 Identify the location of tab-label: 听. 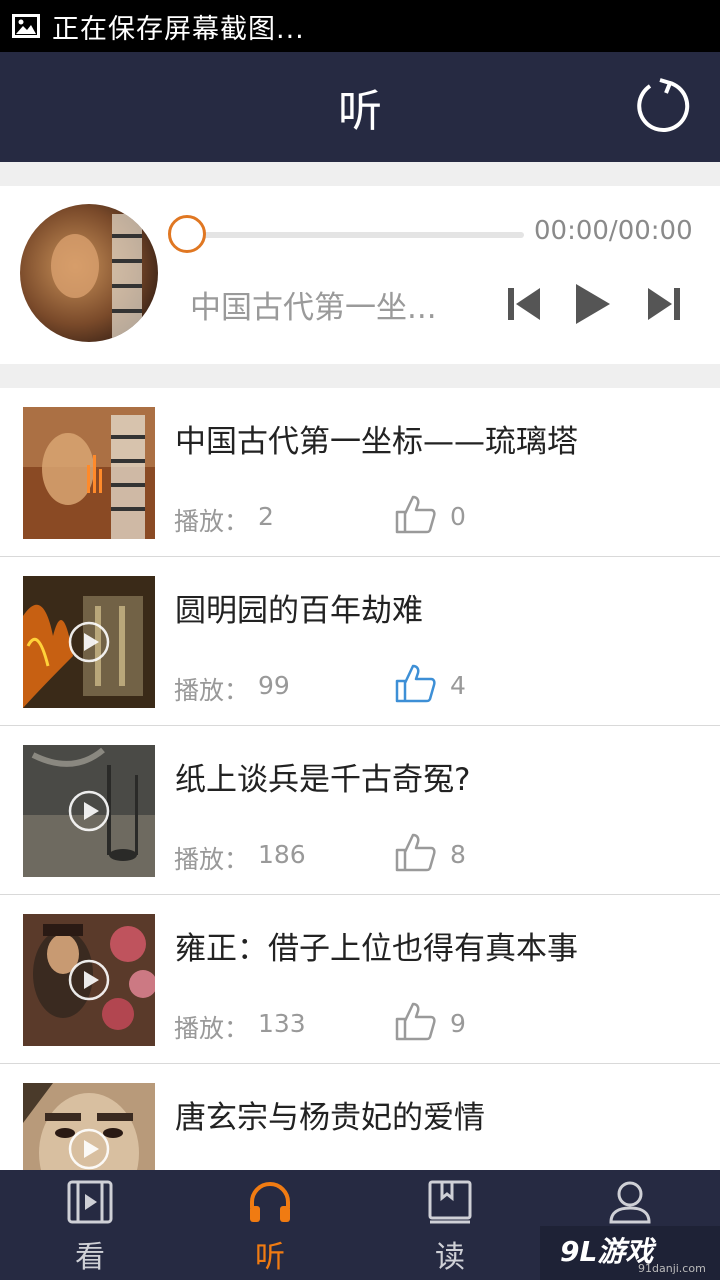
(270, 1257).